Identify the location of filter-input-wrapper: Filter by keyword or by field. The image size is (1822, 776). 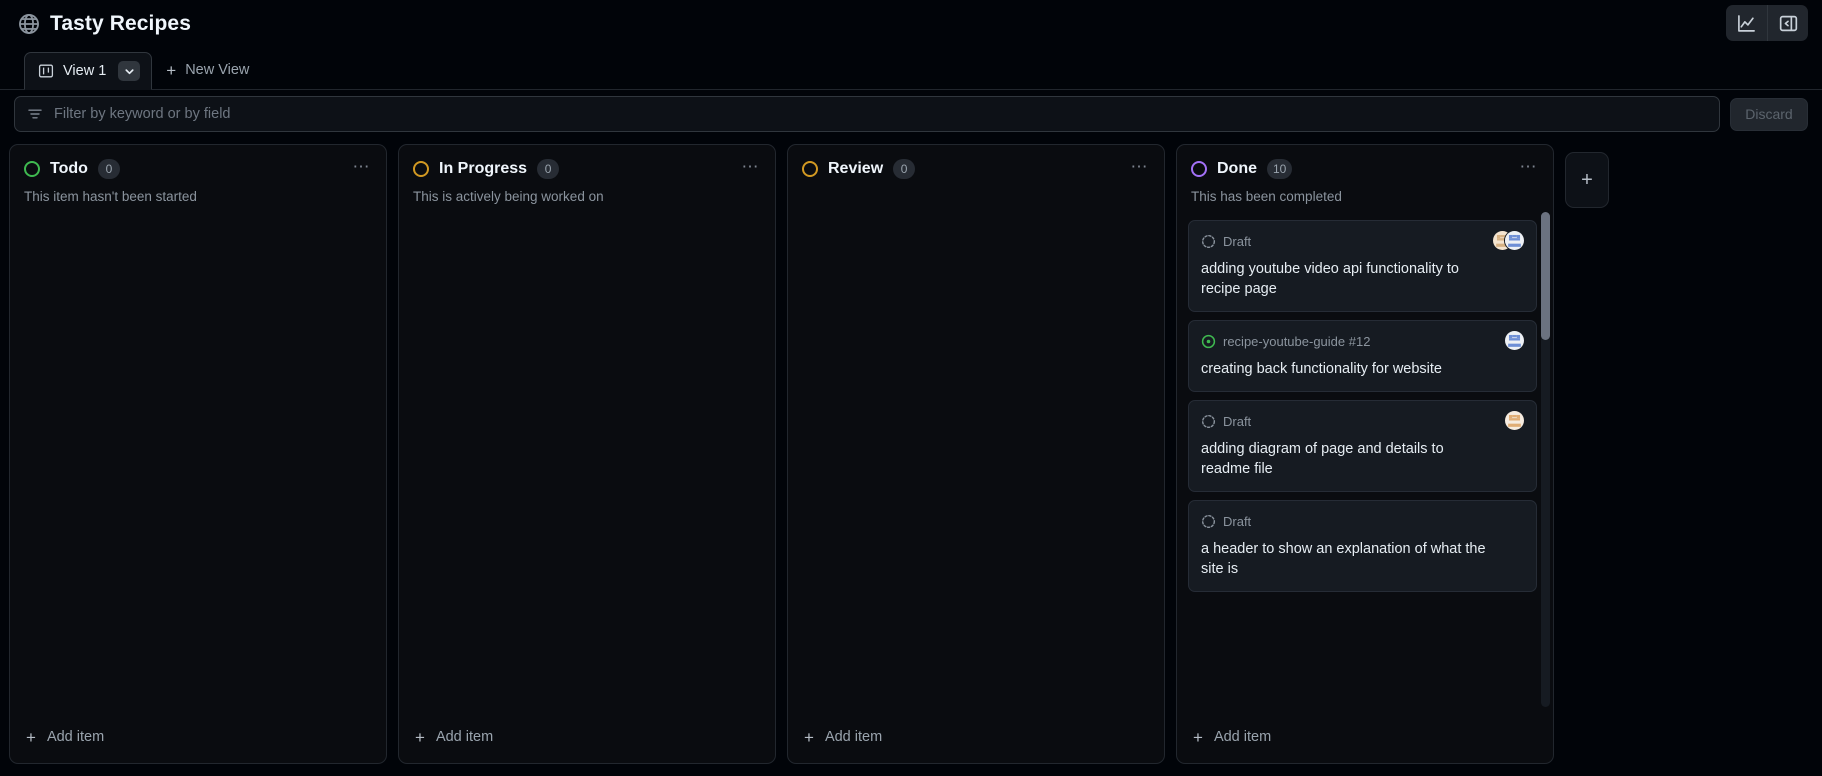
(867, 114).